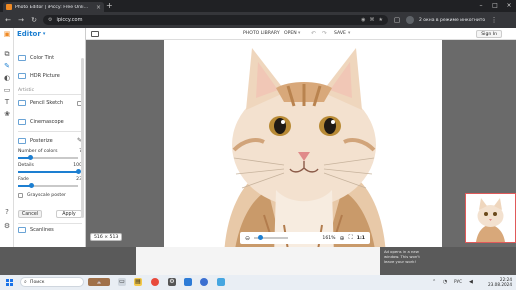 The height and width of the screenshot is (290, 516). I want to click on save-dropdown-icon: ▾, so click(349, 34).